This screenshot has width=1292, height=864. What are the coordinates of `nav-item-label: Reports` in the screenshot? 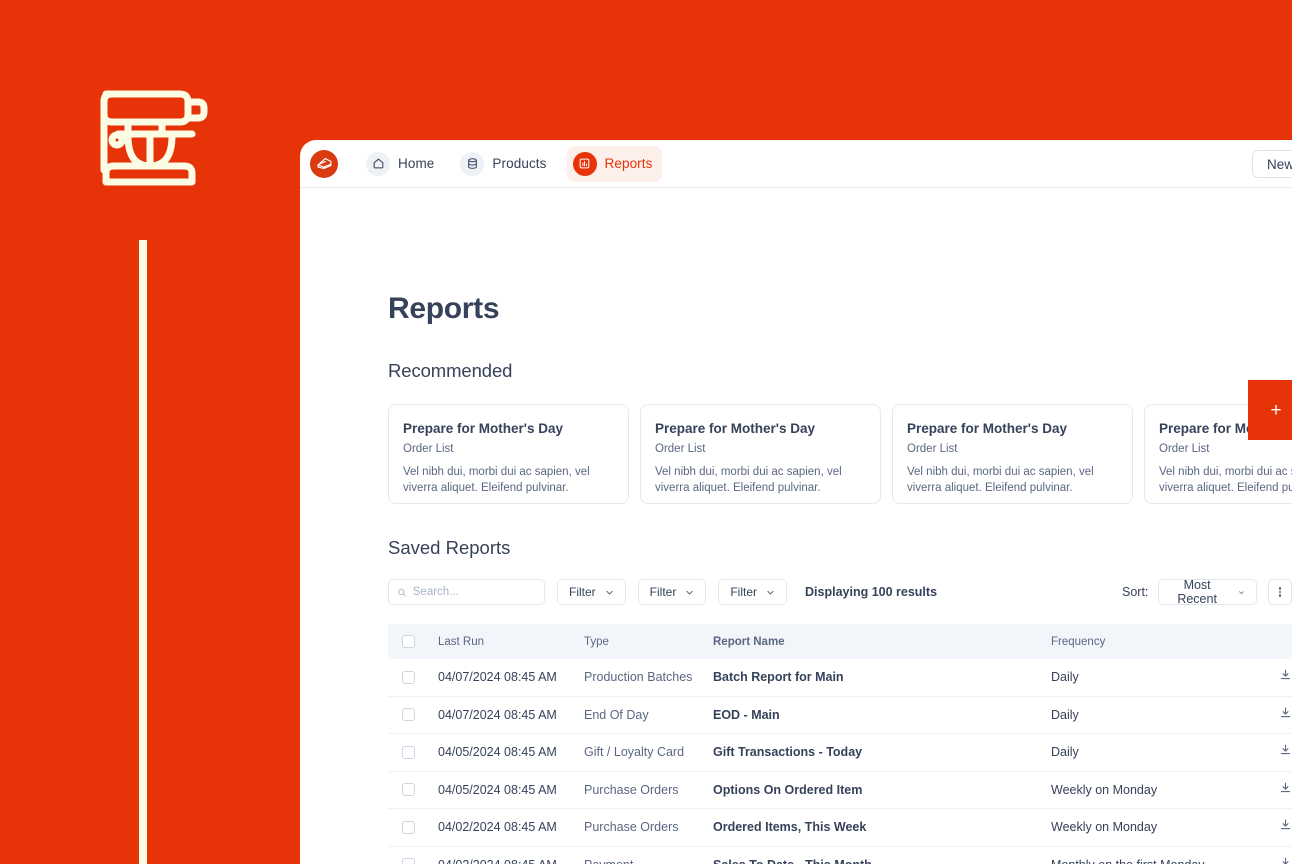 It's located at (628, 163).